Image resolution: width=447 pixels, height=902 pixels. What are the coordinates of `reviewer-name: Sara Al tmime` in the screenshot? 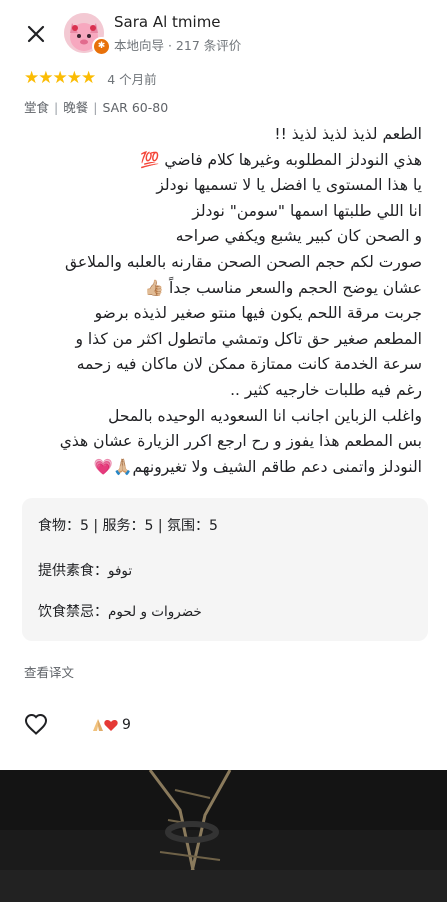 It's located at (167, 22).